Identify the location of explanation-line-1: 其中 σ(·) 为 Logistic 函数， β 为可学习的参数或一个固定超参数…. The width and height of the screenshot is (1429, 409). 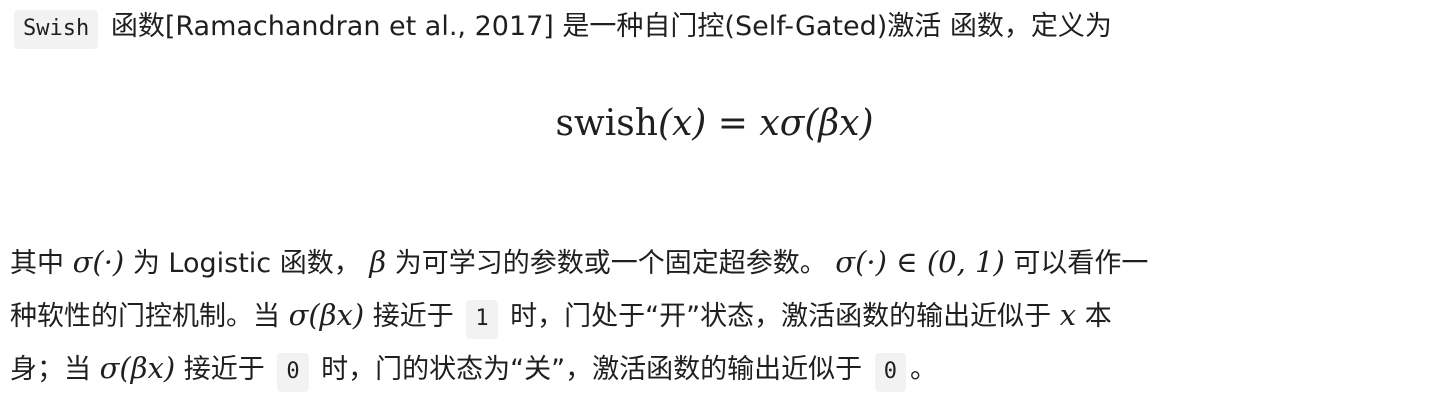
(579, 263).